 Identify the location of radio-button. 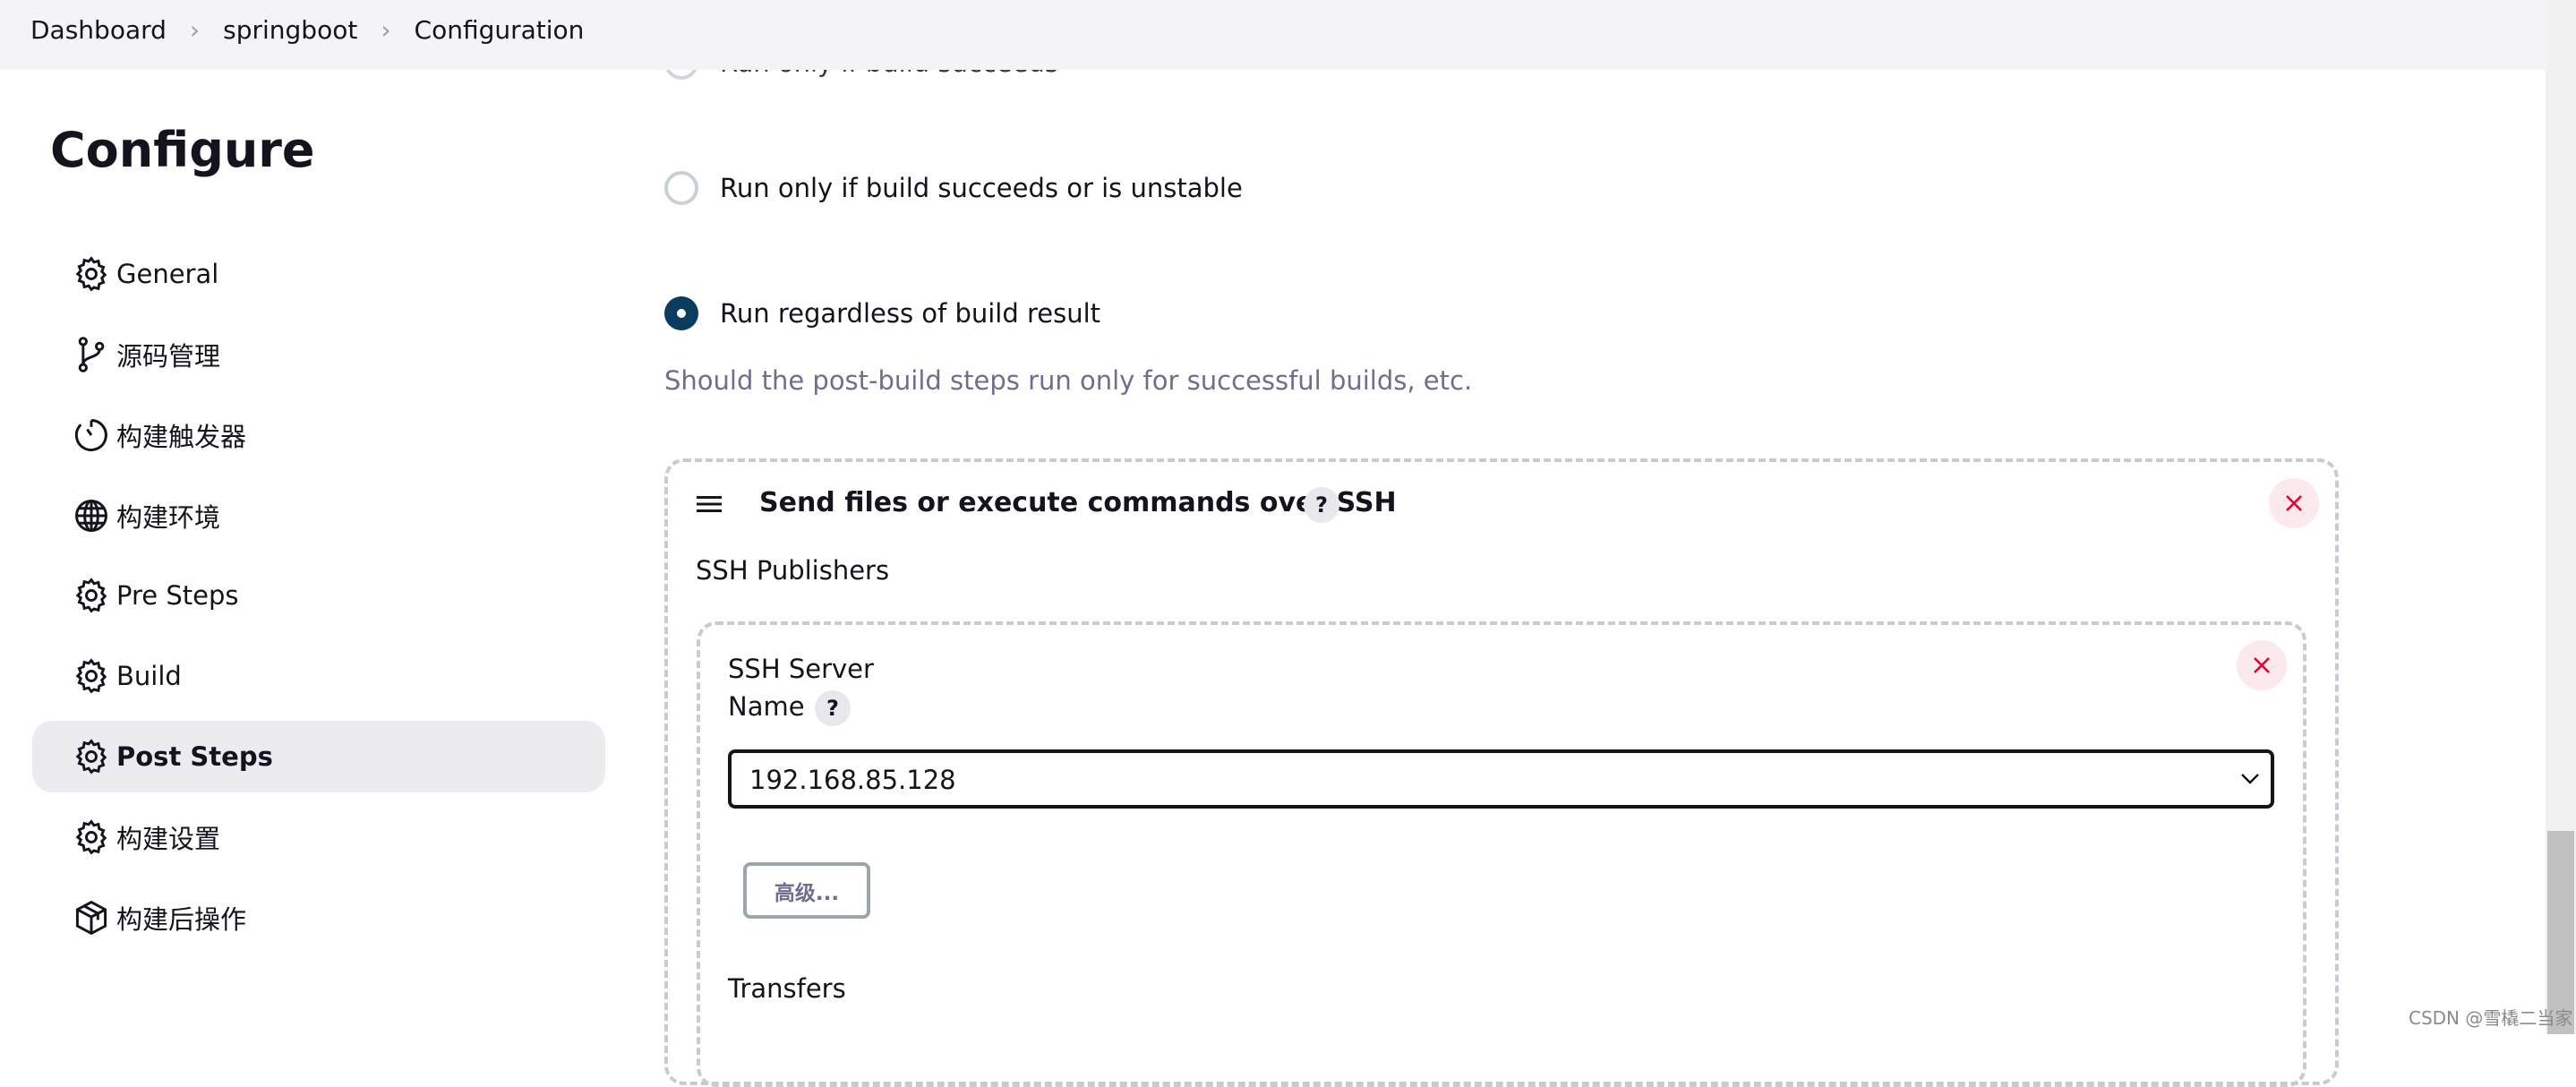
(681, 188).